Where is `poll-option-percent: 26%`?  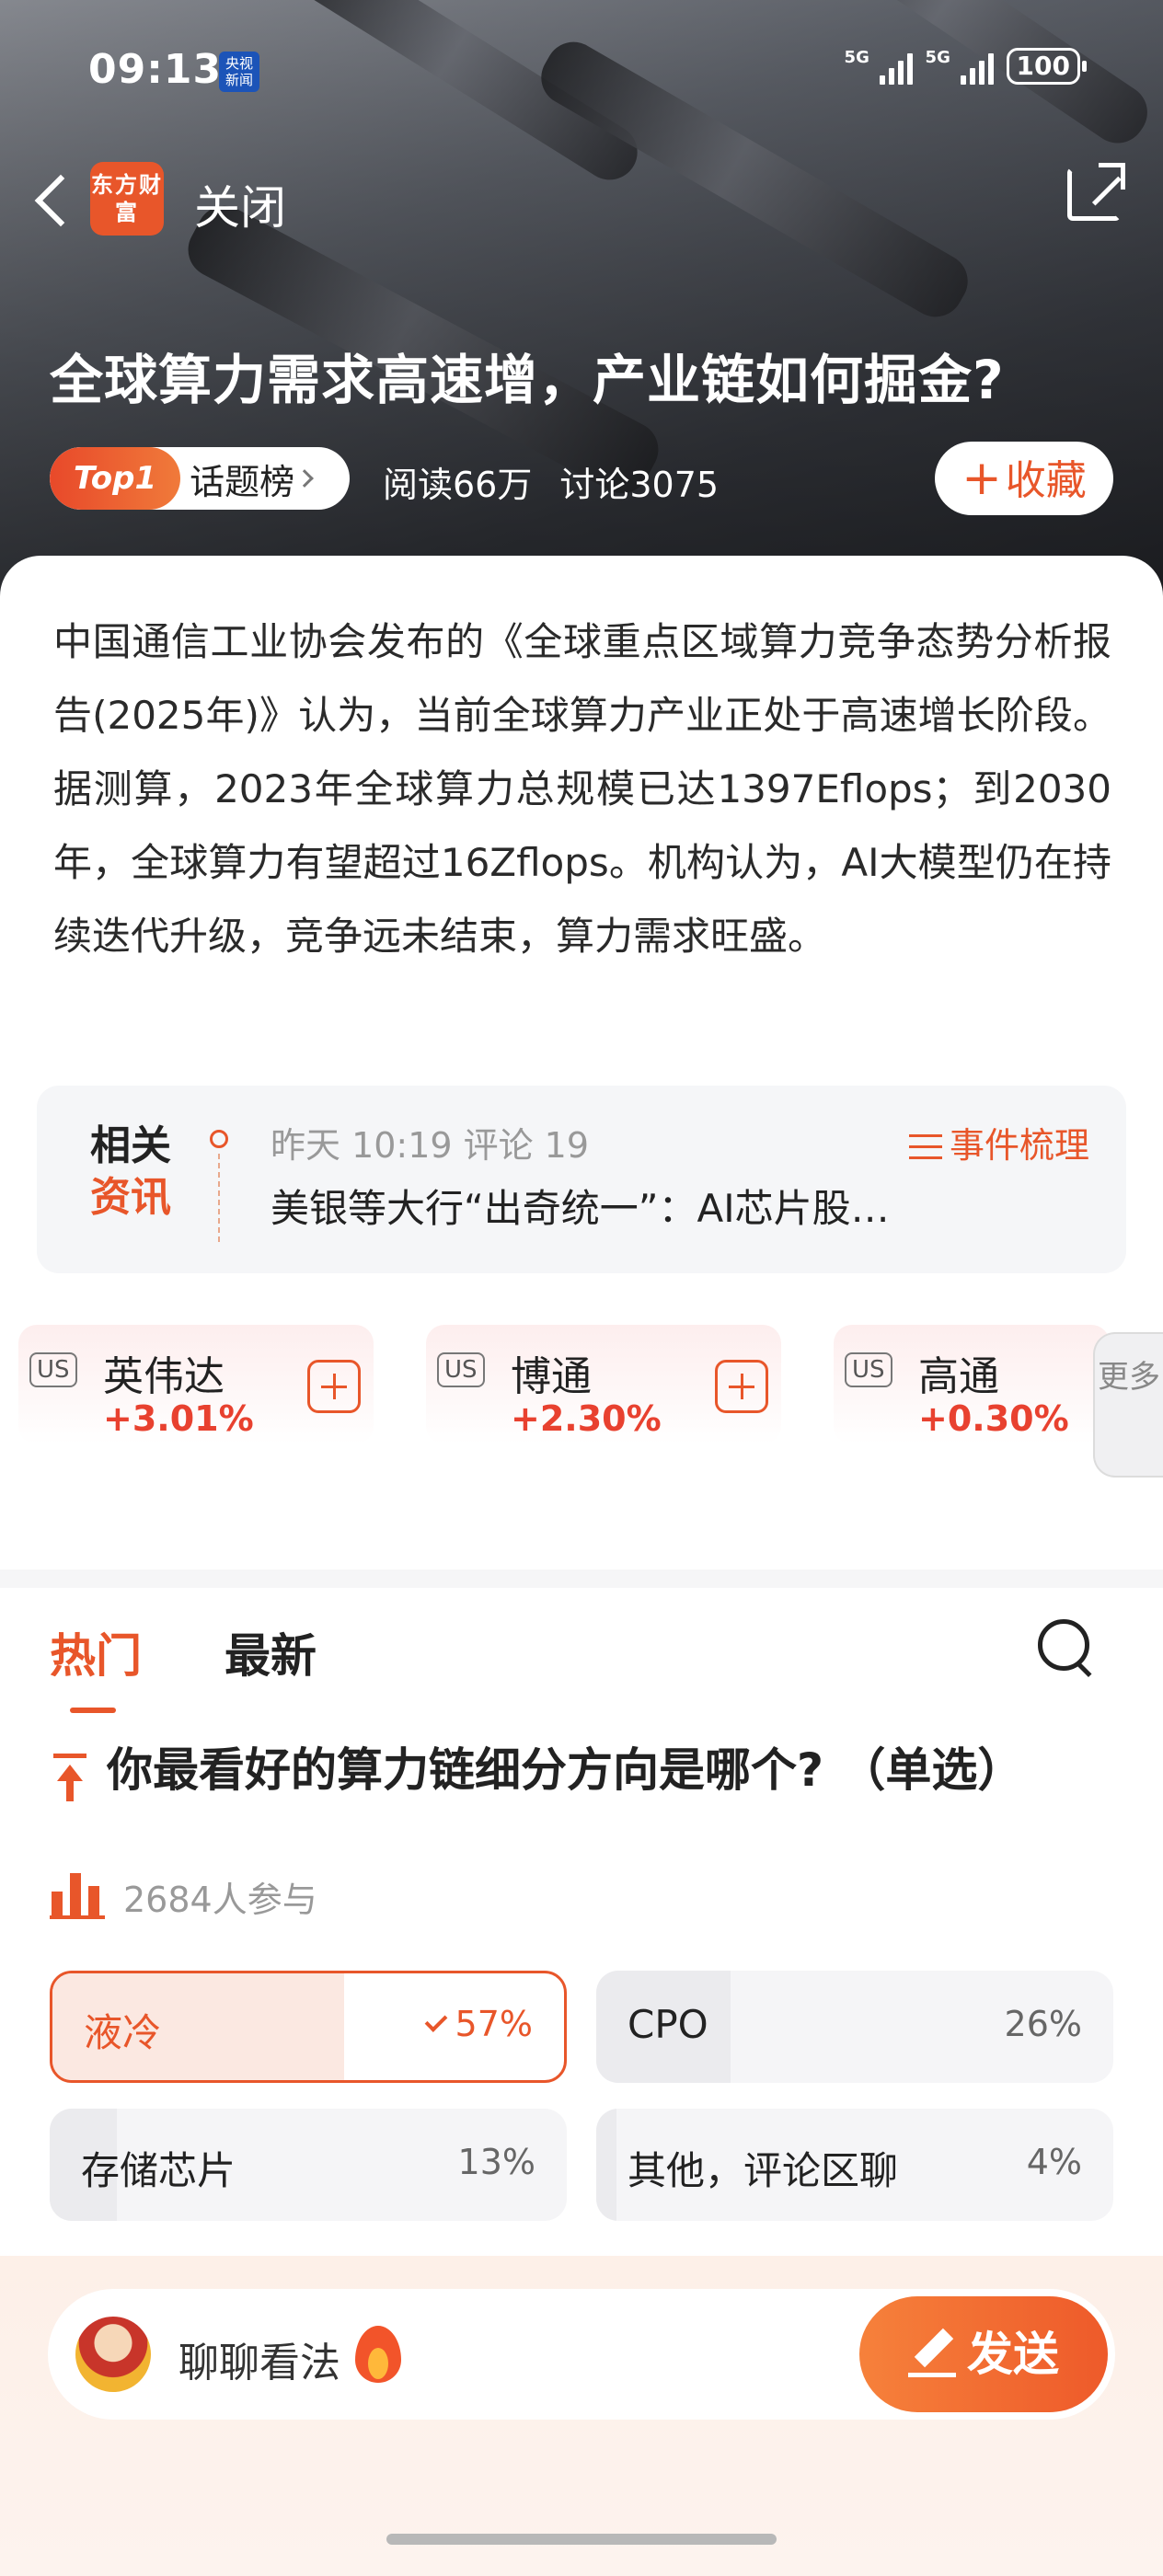 poll-option-percent: 26% is located at coordinates (1043, 2024).